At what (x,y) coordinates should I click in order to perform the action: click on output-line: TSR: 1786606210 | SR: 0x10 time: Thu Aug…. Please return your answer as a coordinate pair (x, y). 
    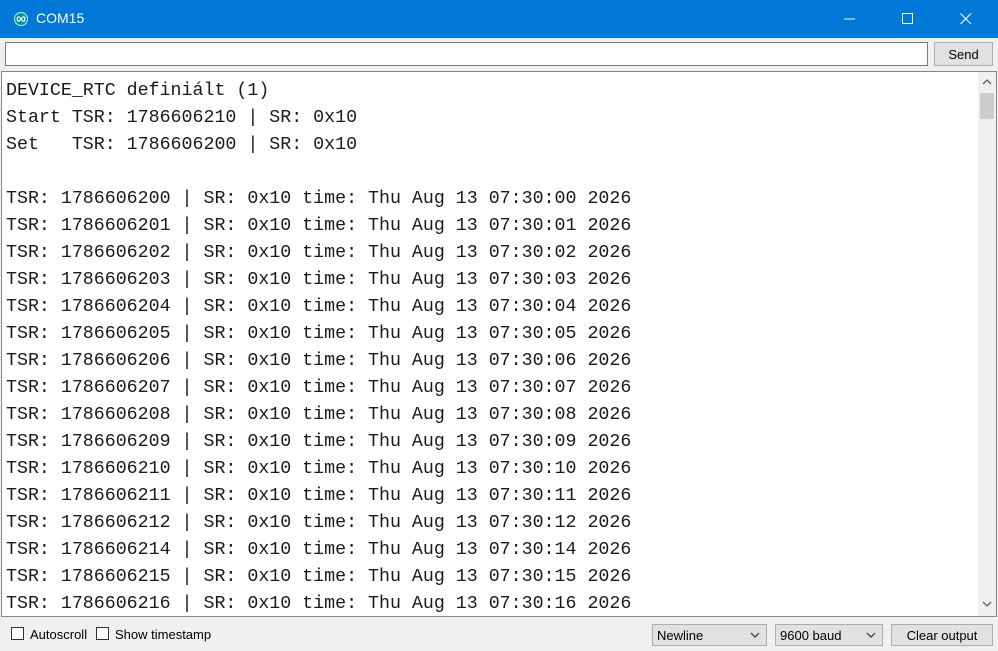
    Looking at the image, I should click on (319, 469).